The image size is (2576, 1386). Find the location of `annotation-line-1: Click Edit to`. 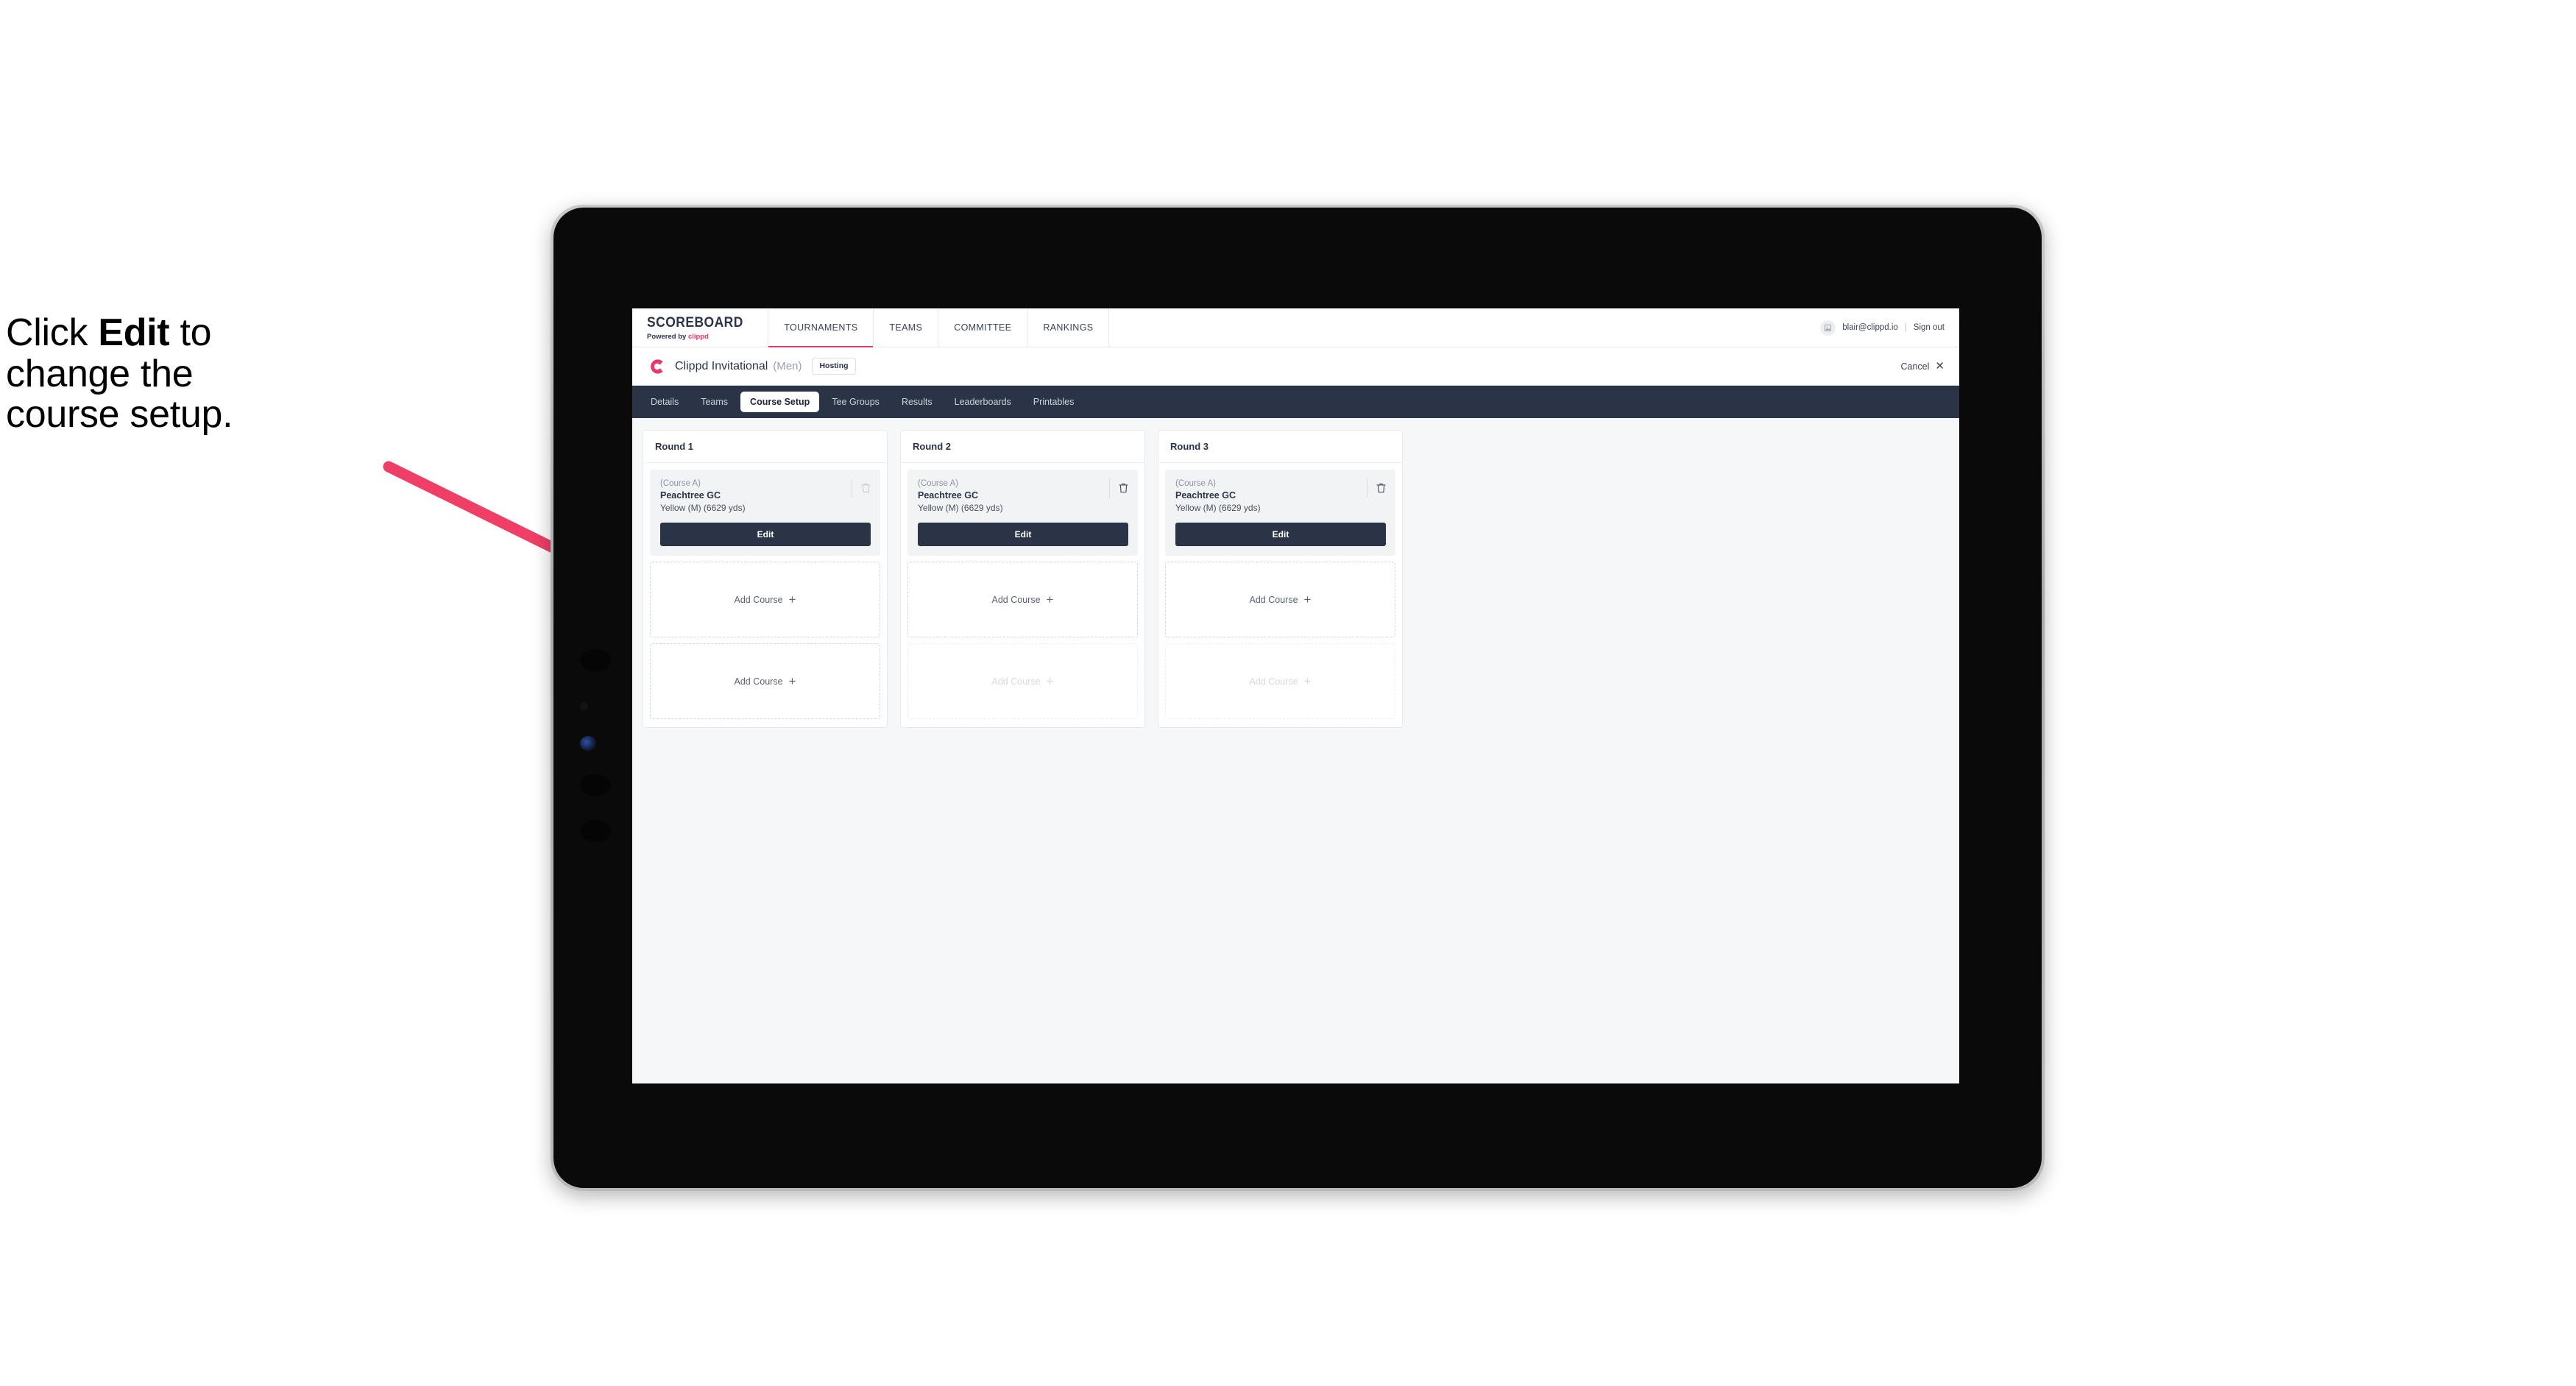

annotation-line-1: Click Edit to is located at coordinates (109, 332).